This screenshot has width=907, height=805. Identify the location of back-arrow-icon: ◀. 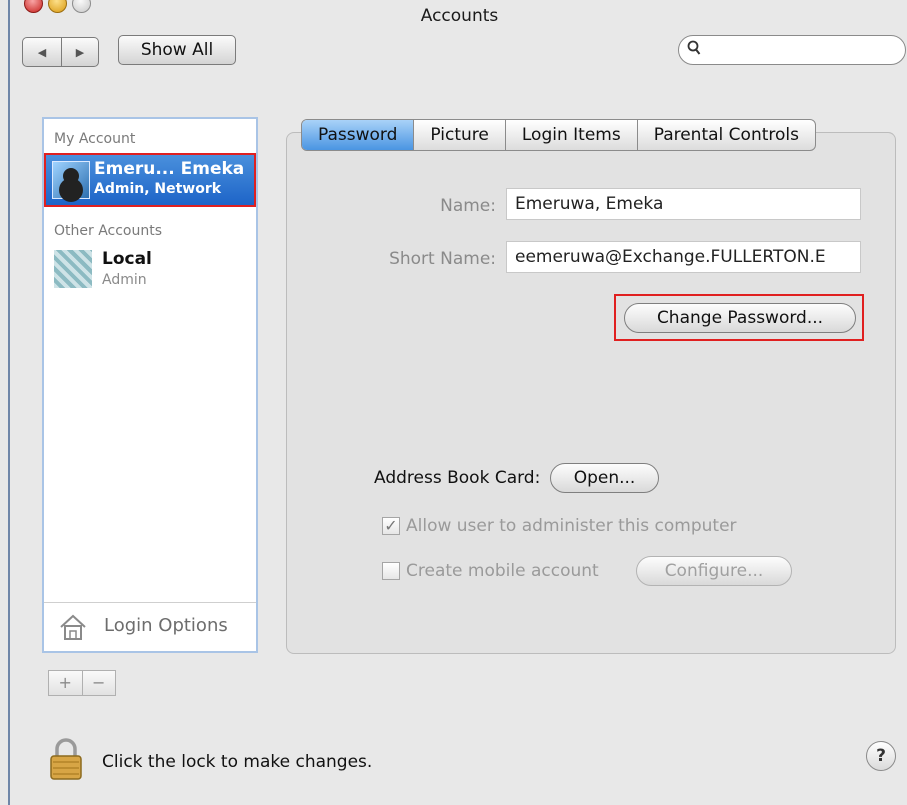
(42, 52).